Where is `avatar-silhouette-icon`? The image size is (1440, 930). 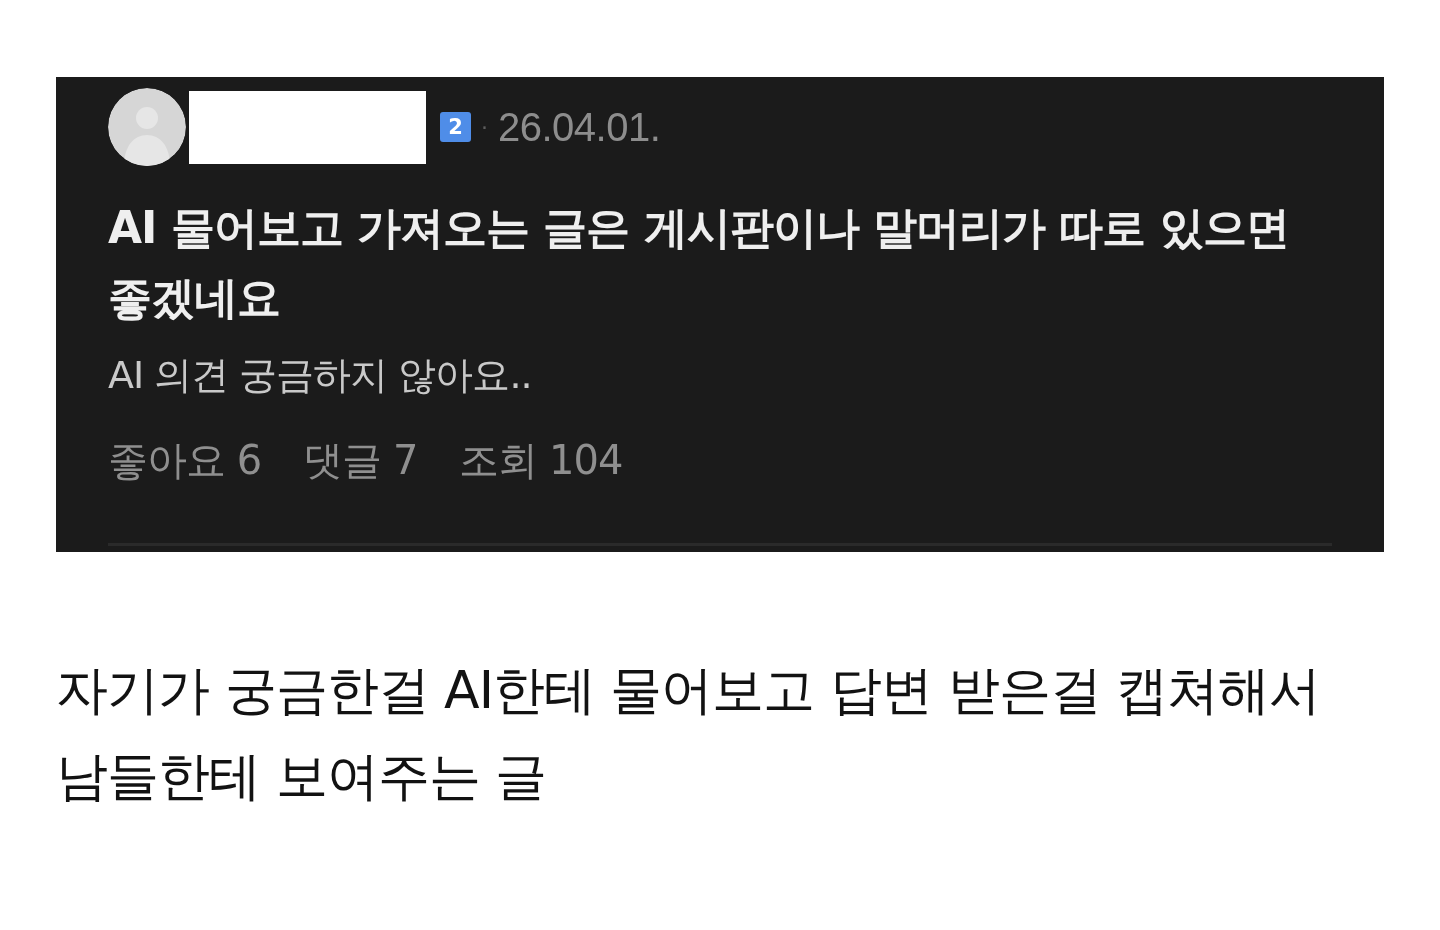
avatar-silhouette-icon is located at coordinates (147, 127).